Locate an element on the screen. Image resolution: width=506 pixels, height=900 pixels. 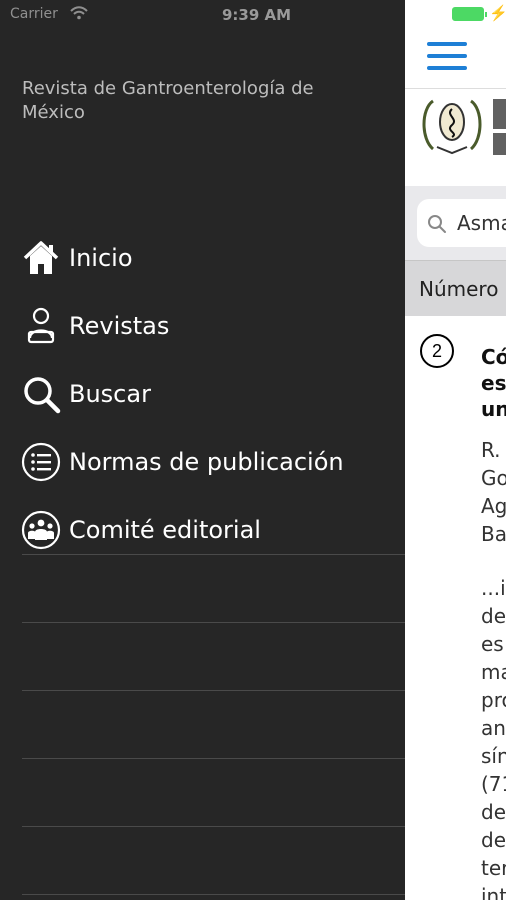
search-field: Asma is located at coordinates (461, 223).